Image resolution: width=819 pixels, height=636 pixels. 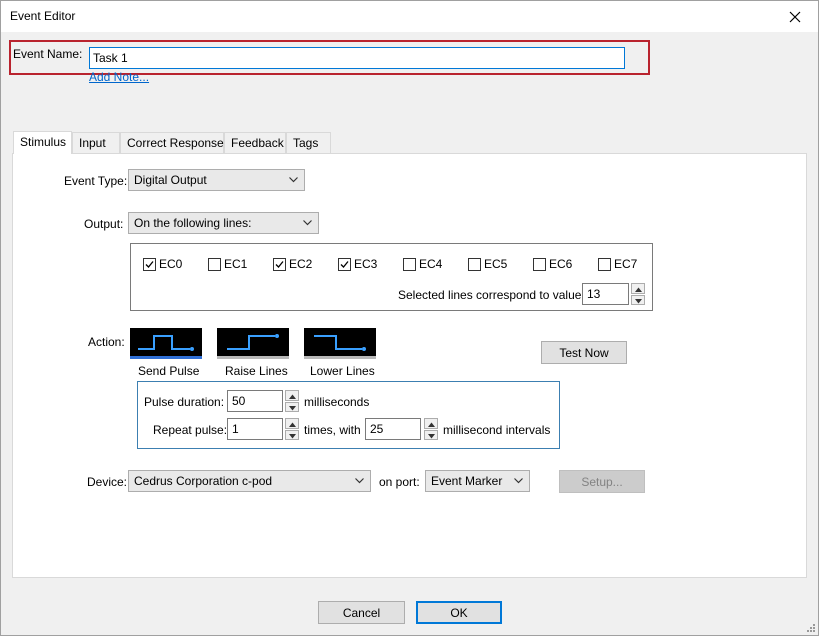 I want to click on checkbox-label: EC2, so click(x=301, y=264).